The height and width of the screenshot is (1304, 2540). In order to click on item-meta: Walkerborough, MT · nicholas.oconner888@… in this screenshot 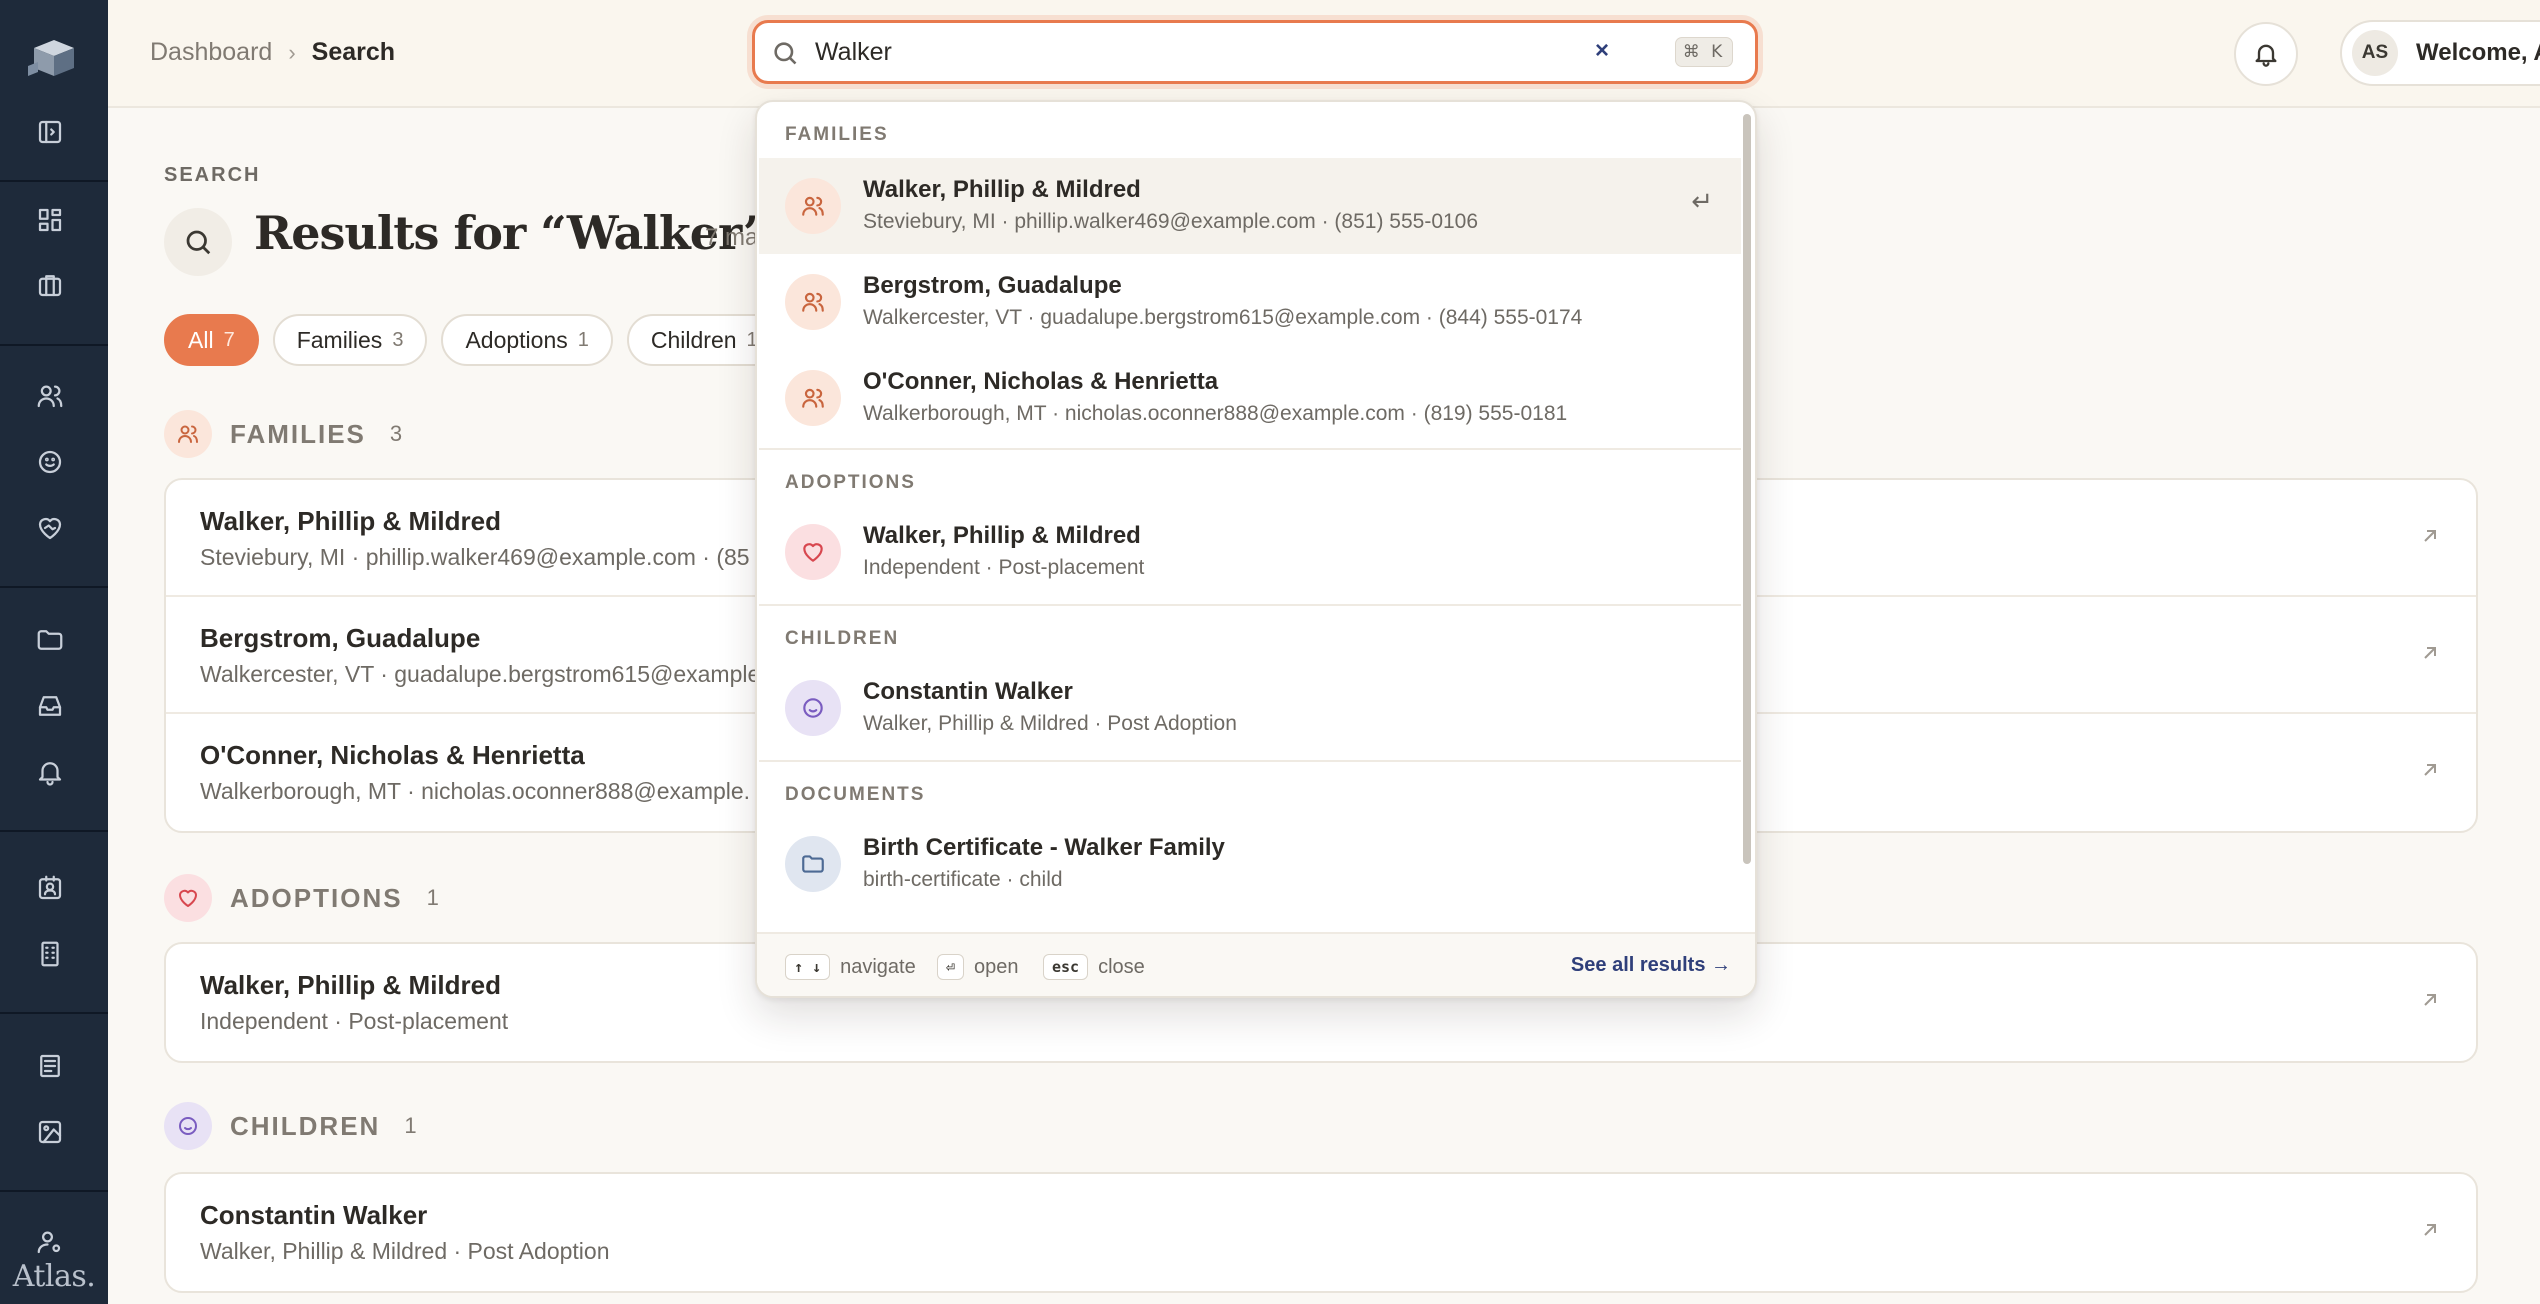, I will do `click(1215, 413)`.